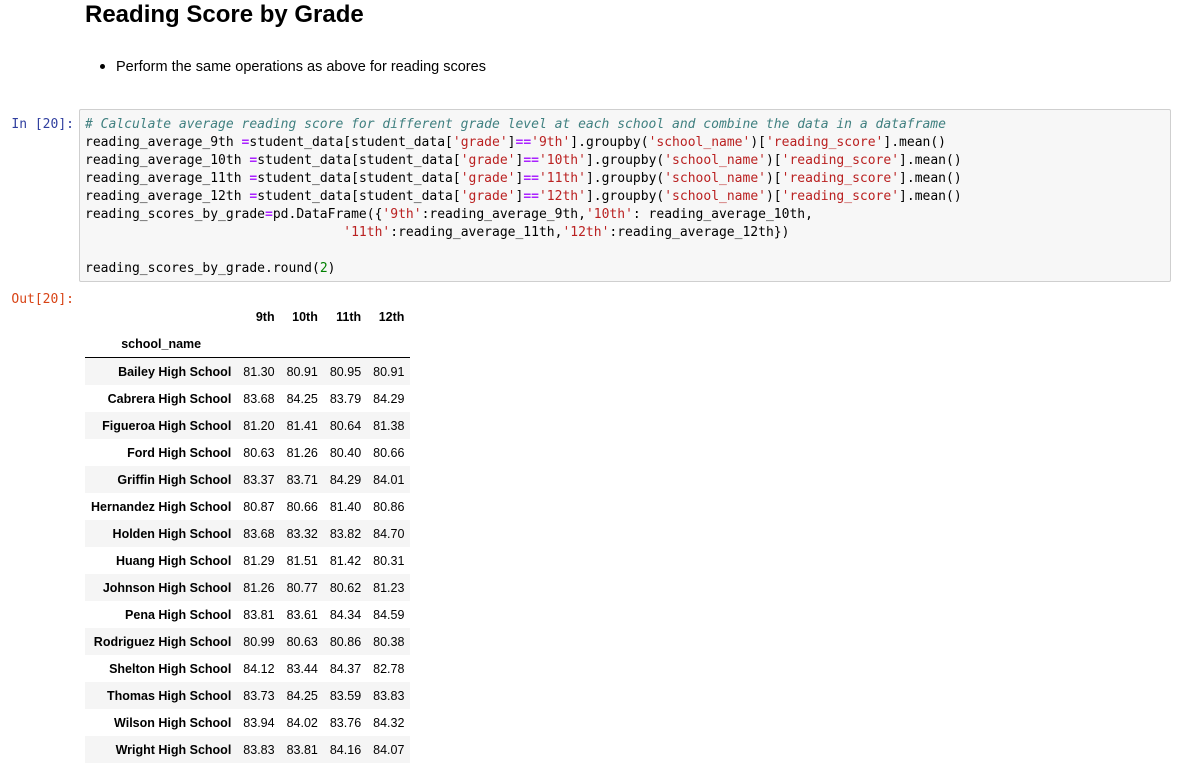 Image resolution: width=1182 pixels, height=766 pixels. What do you see at coordinates (389, 641) in the screenshot?
I see `table-cell: 80.38` at bounding box center [389, 641].